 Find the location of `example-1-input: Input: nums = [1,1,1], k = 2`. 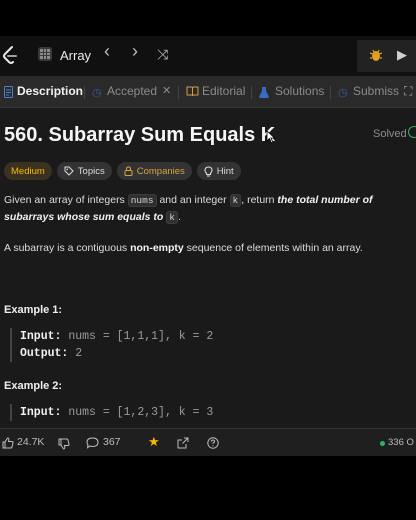

example-1-input: Input: nums = [1,1,1], k = 2 is located at coordinates (116, 336).